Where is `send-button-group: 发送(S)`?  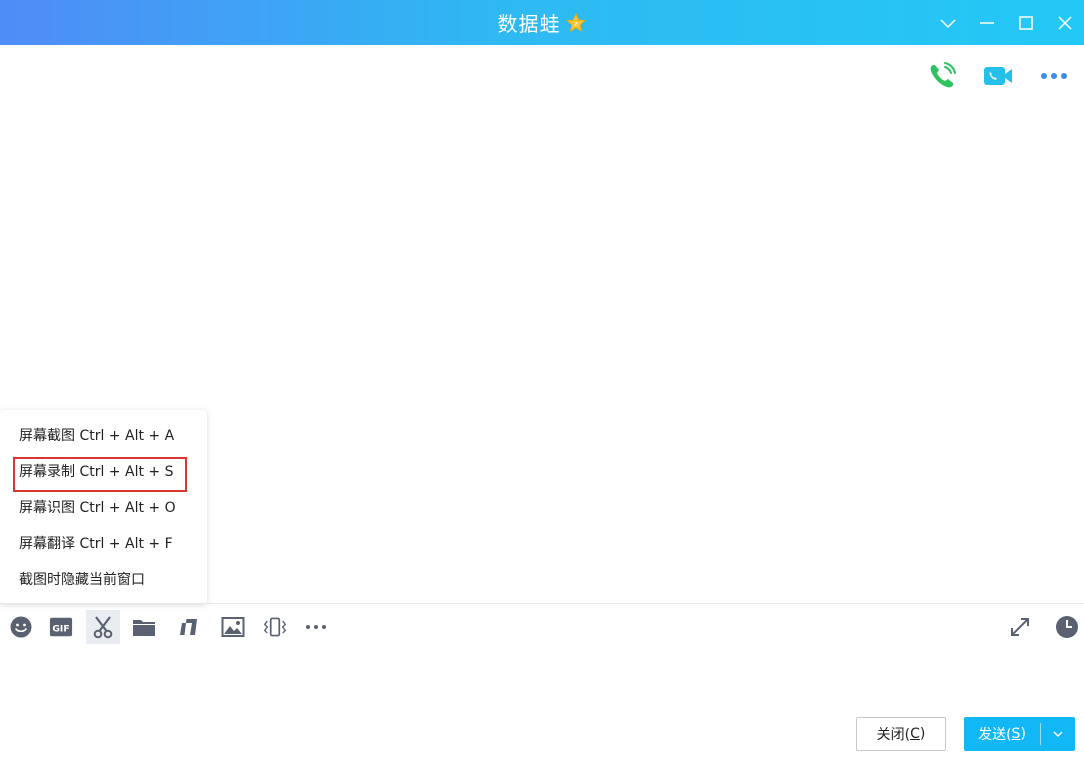 send-button-group: 发送(S) is located at coordinates (1019, 734).